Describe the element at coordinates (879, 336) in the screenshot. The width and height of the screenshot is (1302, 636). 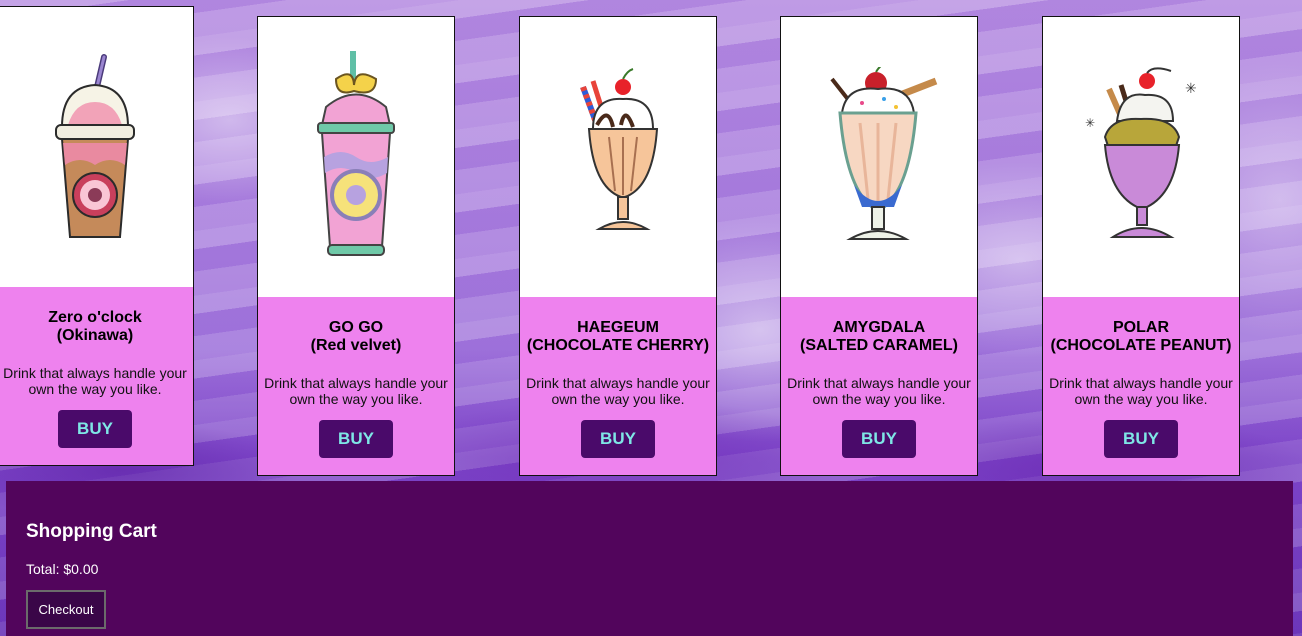
I see `product-name: AMYGDALA (SALTED CARAMEL)` at that location.